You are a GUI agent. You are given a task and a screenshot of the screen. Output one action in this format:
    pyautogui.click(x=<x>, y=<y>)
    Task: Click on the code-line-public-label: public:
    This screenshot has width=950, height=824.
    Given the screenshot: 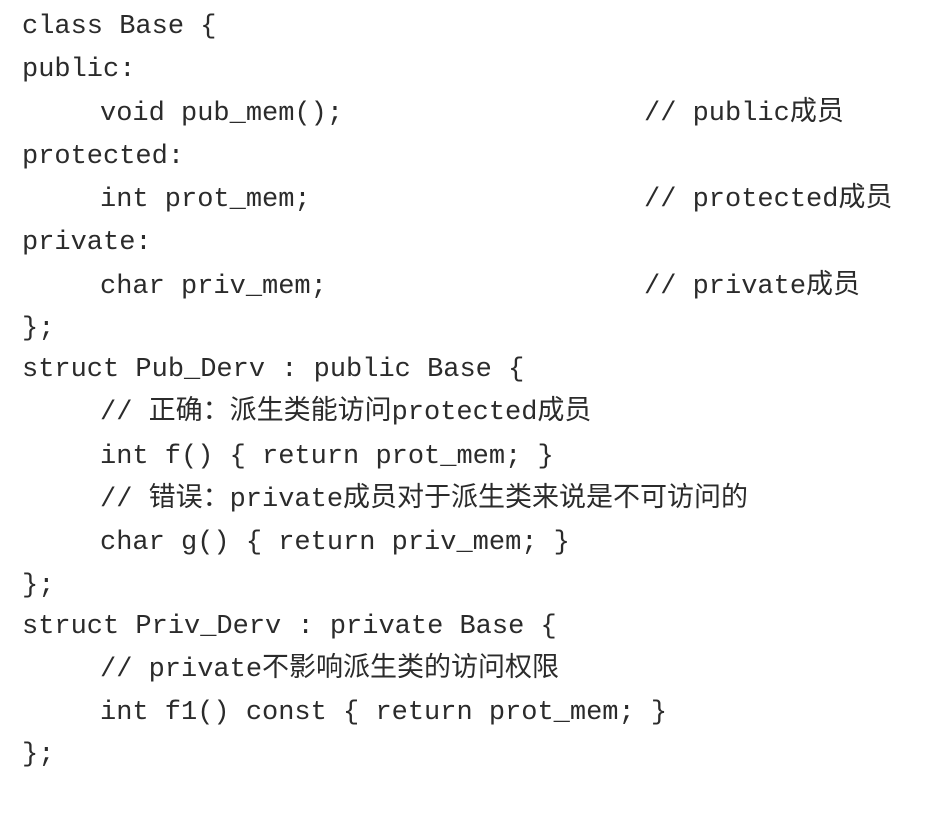 What is the action you would take?
    pyautogui.click(x=482, y=70)
    